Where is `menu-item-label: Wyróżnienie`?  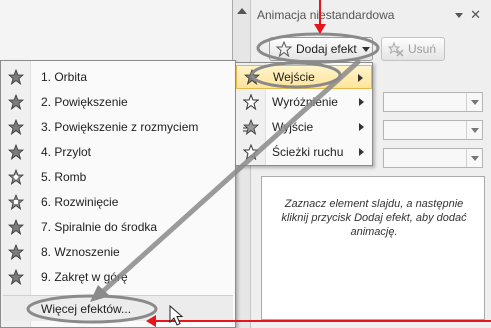 menu-item-label: Wyróżnienie is located at coordinates (305, 102).